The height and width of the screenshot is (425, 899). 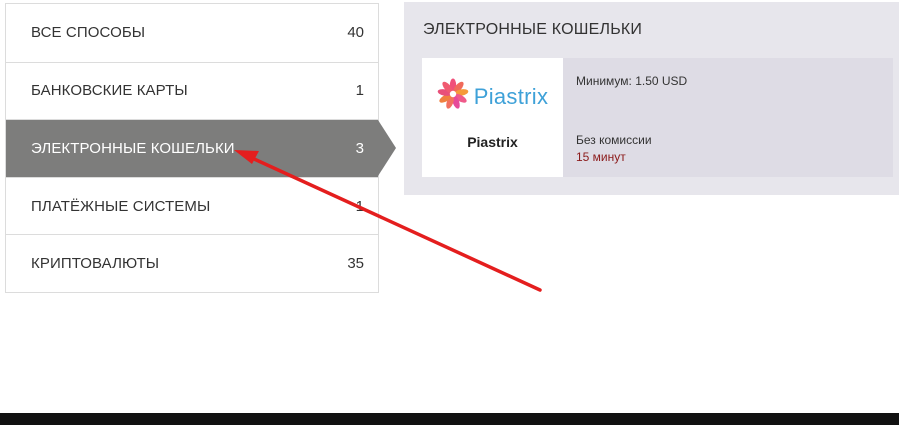 What do you see at coordinates (355, 264) in the screenshot?
I see `category-count: 35` at bounding box center [355, 264].